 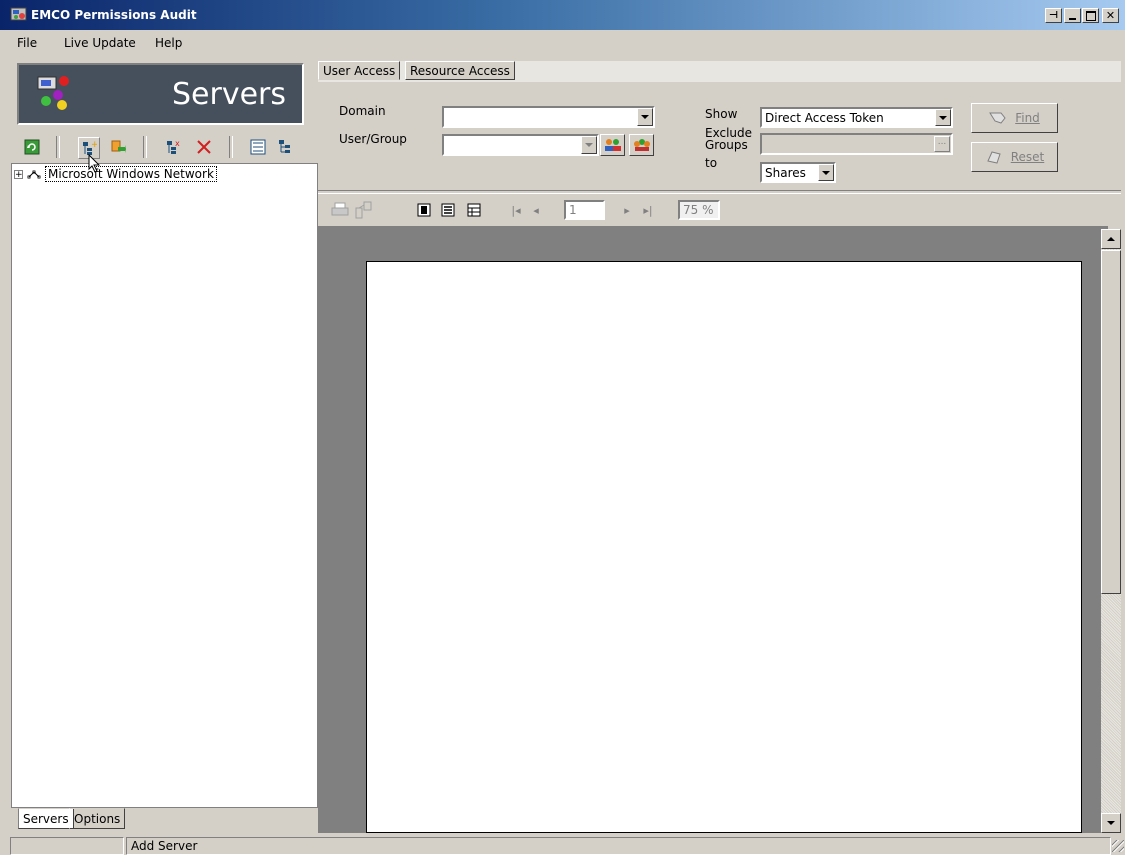 What do you see at coordinates (67, 846) in the screenshot?
I see `status-cell-left` at bounding box center [67, 846].